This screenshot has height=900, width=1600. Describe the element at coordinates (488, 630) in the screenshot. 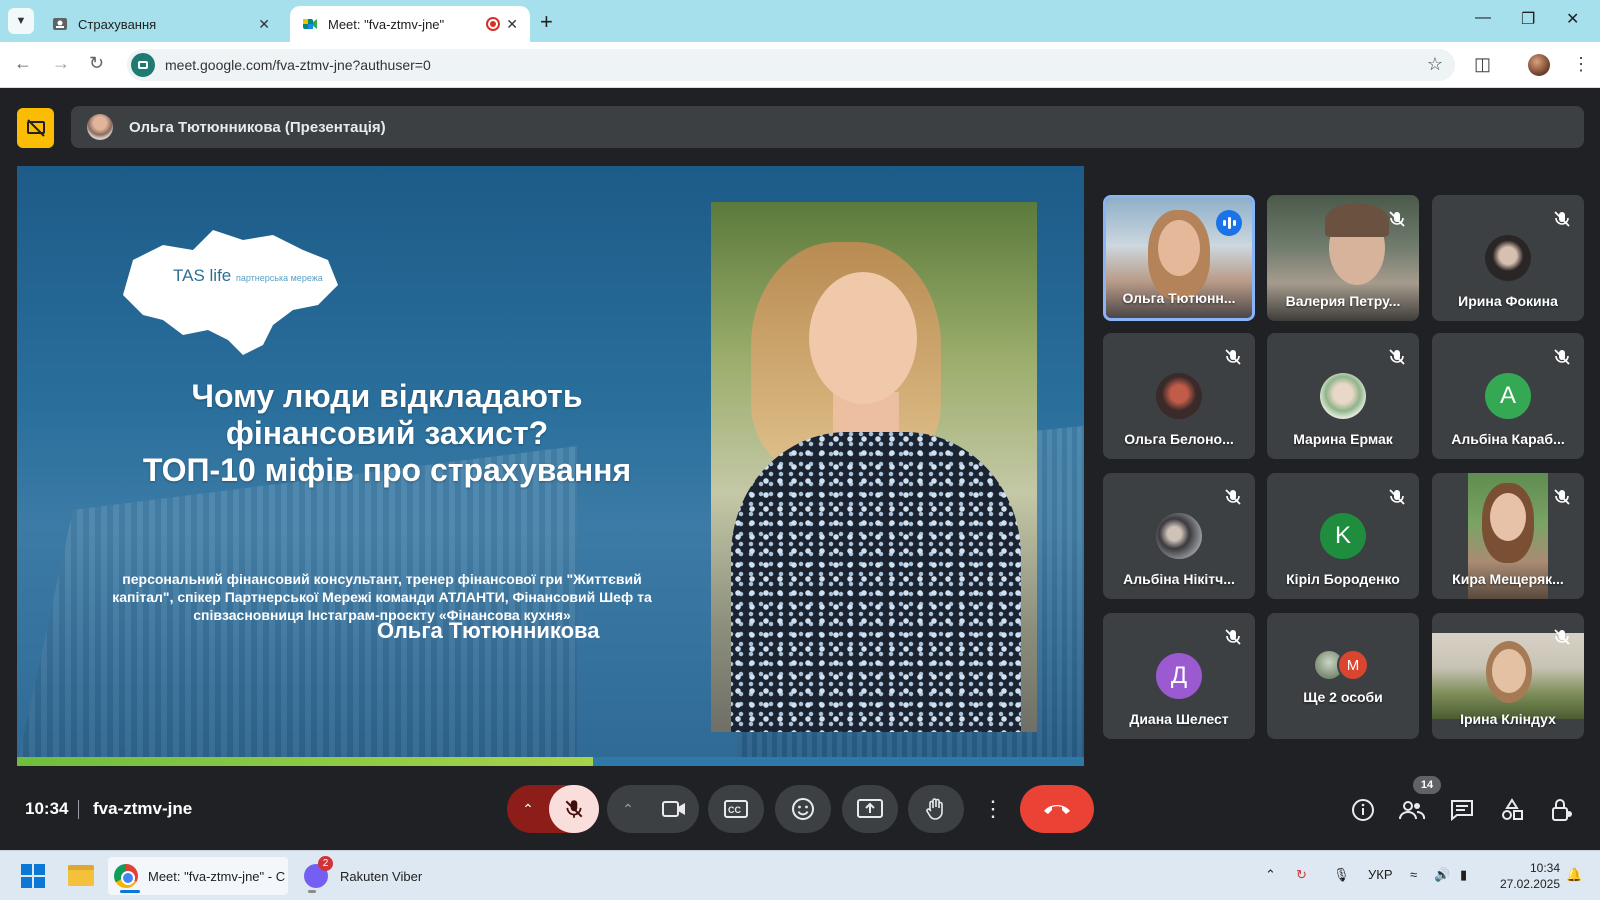

I see `slide-speaker-name: Ольга Тютюнникова` at that location.